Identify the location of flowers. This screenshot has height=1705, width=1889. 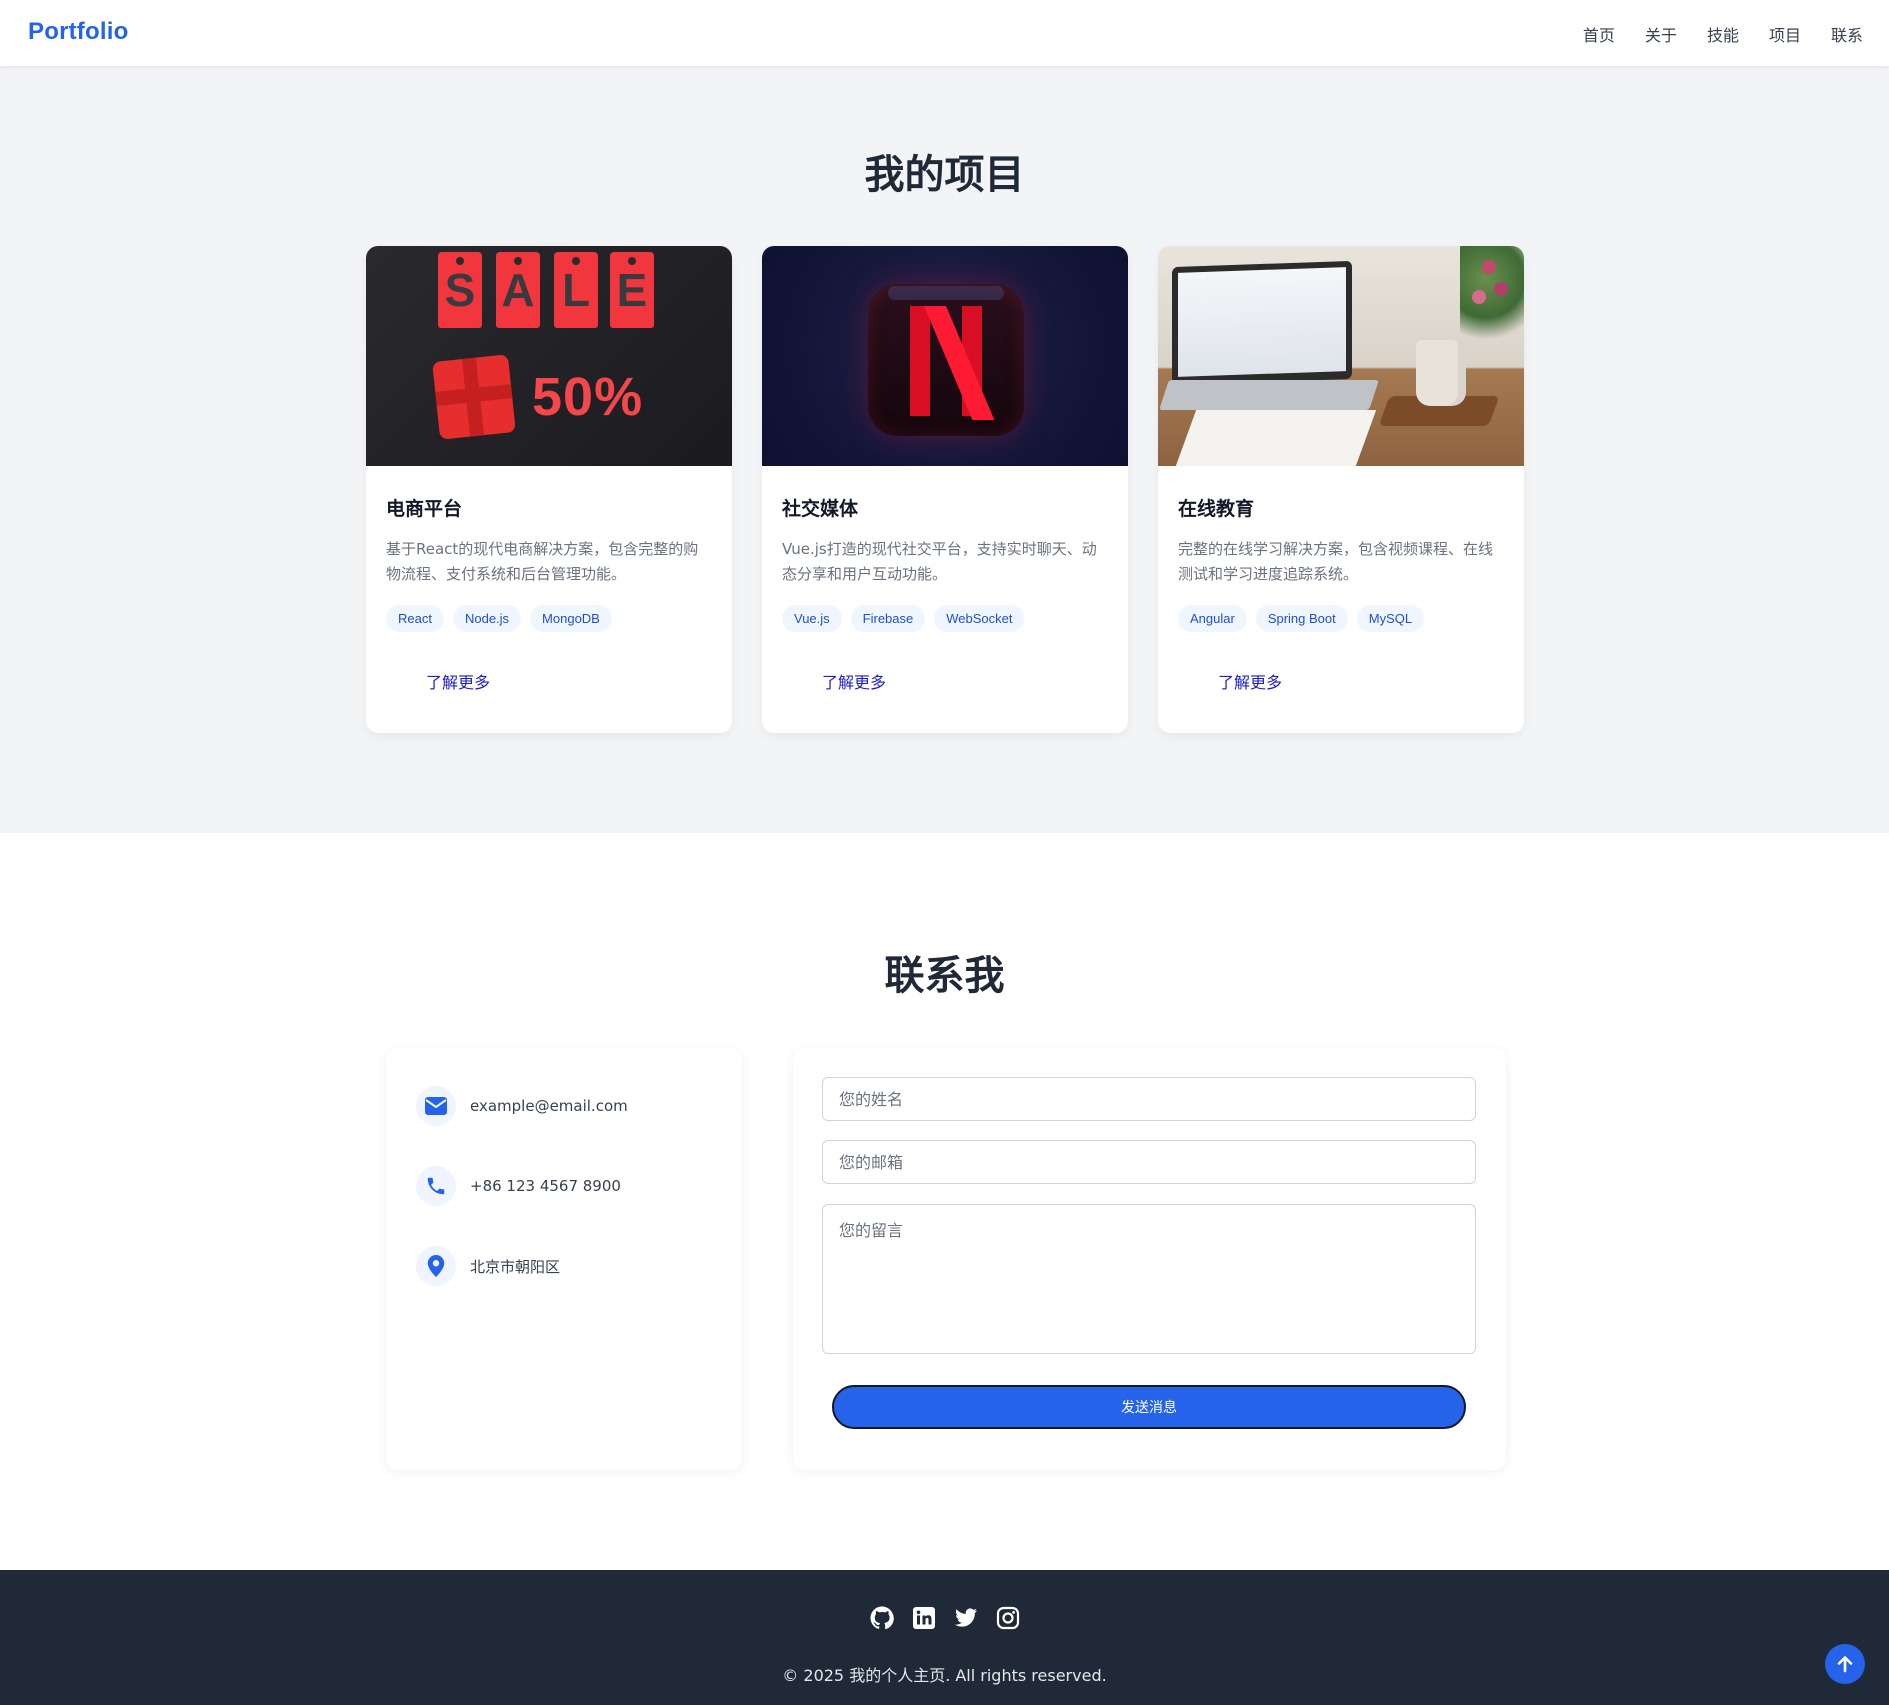
(1492, 301).